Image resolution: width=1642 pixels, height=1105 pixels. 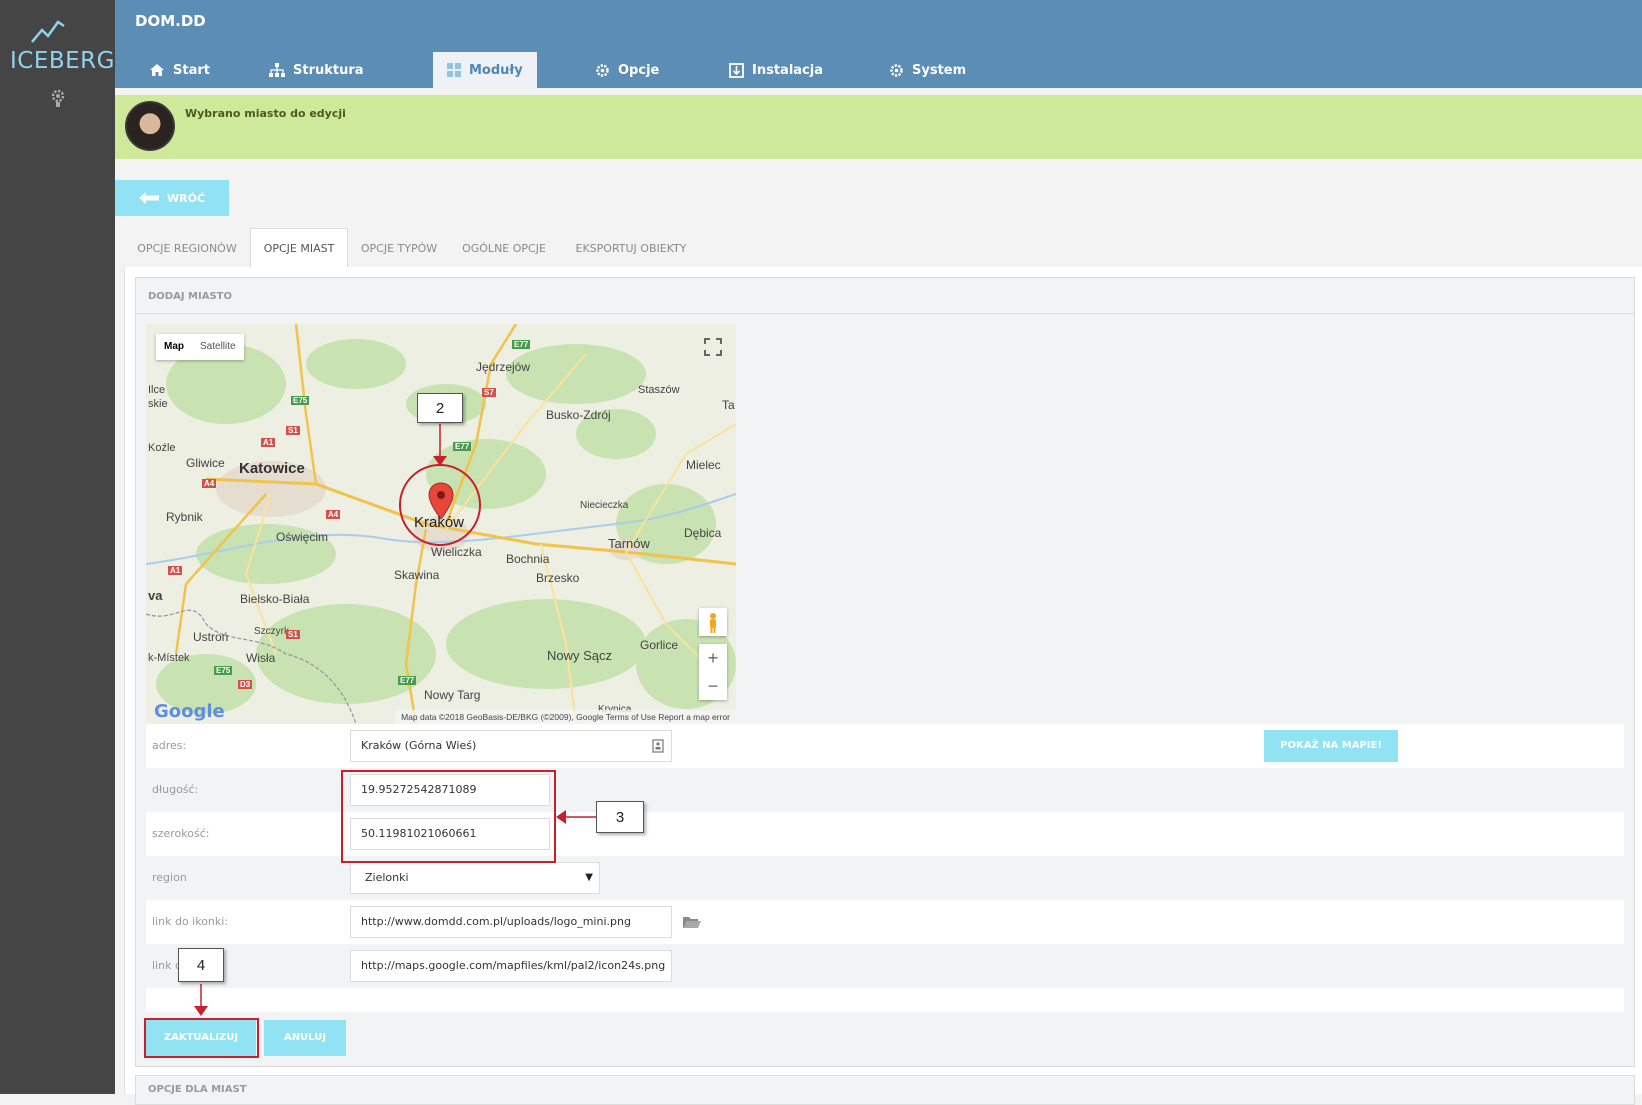 What do you see at coordinates (885, 296) in the screenshot?
I see `card-title: DODAJ MIASTO` at bounding box center [885, 296].